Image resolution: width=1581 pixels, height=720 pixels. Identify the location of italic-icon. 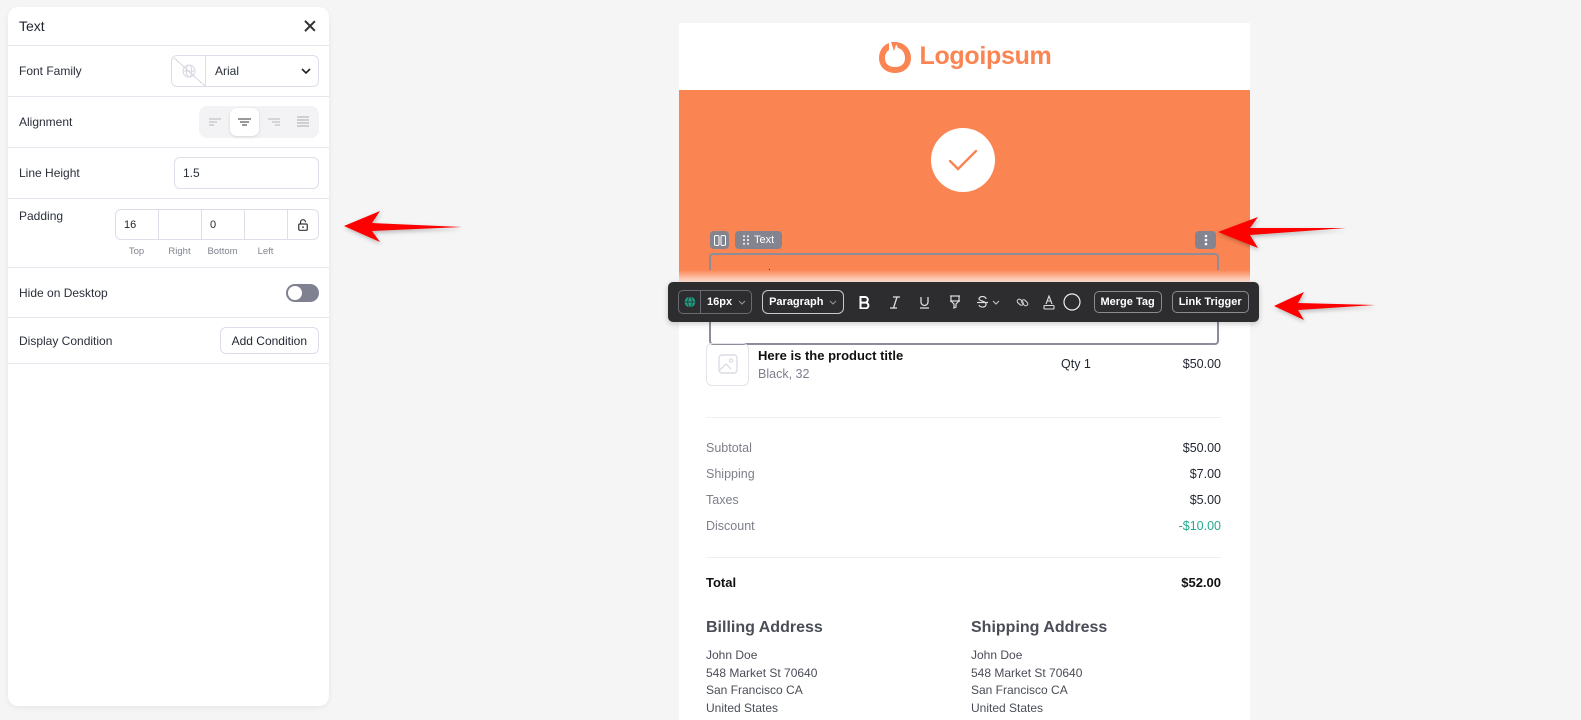
(895, 302).